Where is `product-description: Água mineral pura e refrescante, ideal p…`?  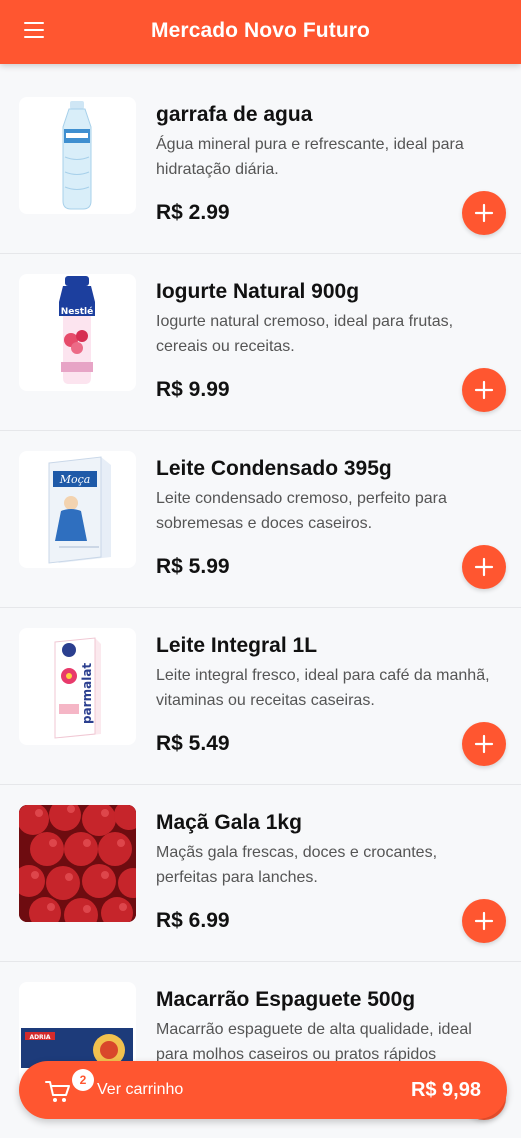
product-description: Água mineral pura e refrescante, ideal p… is located at coordinates (310, 157).